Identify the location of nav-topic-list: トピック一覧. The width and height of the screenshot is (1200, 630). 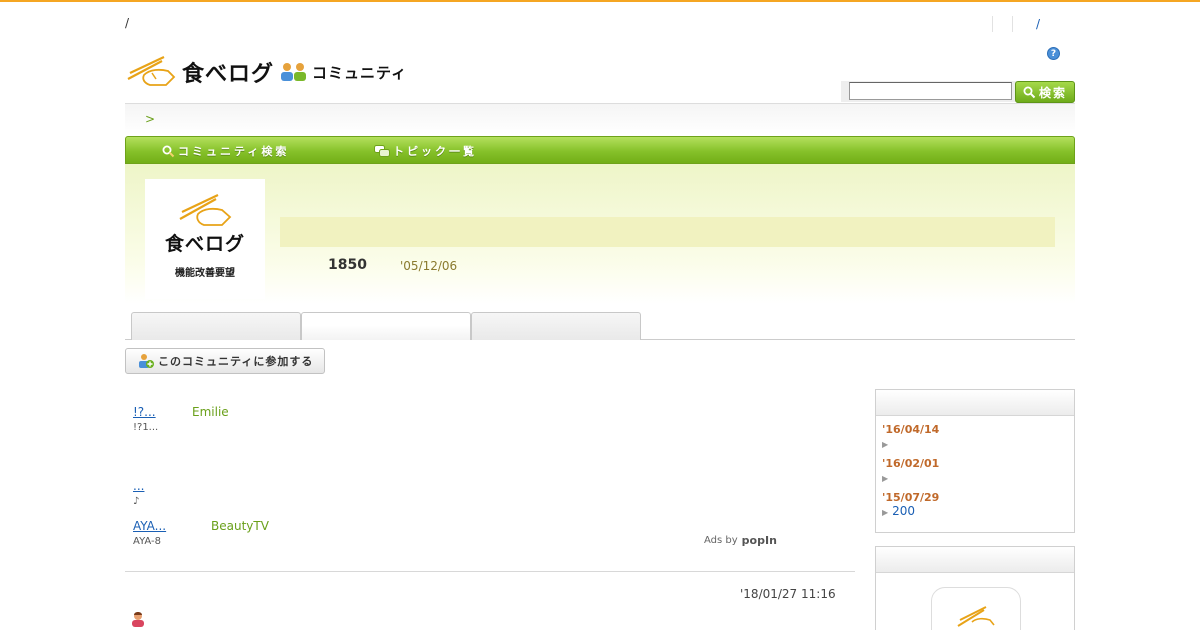
(425, 151).